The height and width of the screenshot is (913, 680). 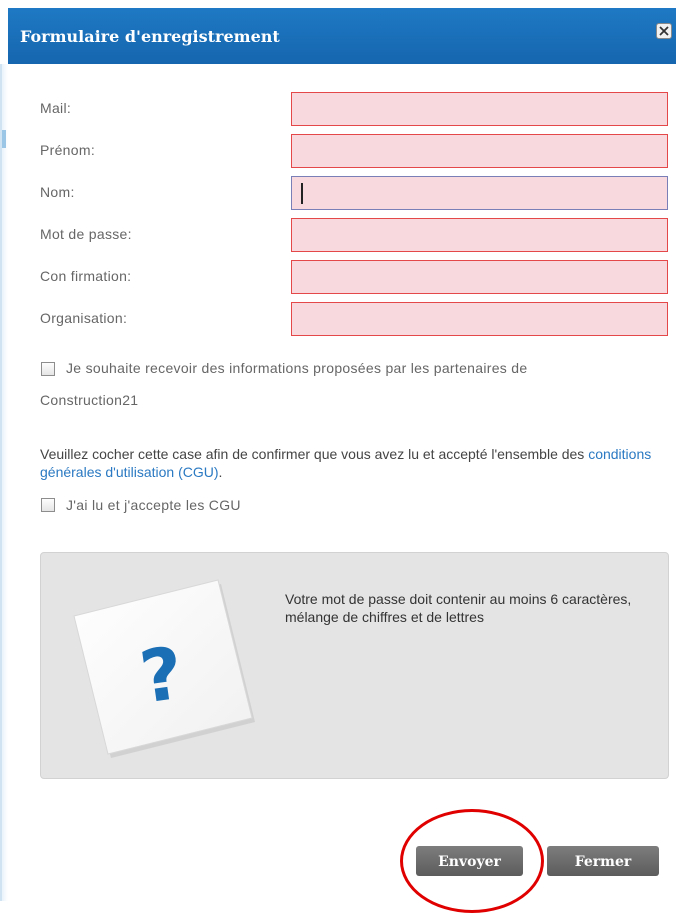 What do you see at coordinates (150, 36) in the screenshot?
I see `dialog-title: Formulaire d'enregistrement` at bounding box center [150, 36].